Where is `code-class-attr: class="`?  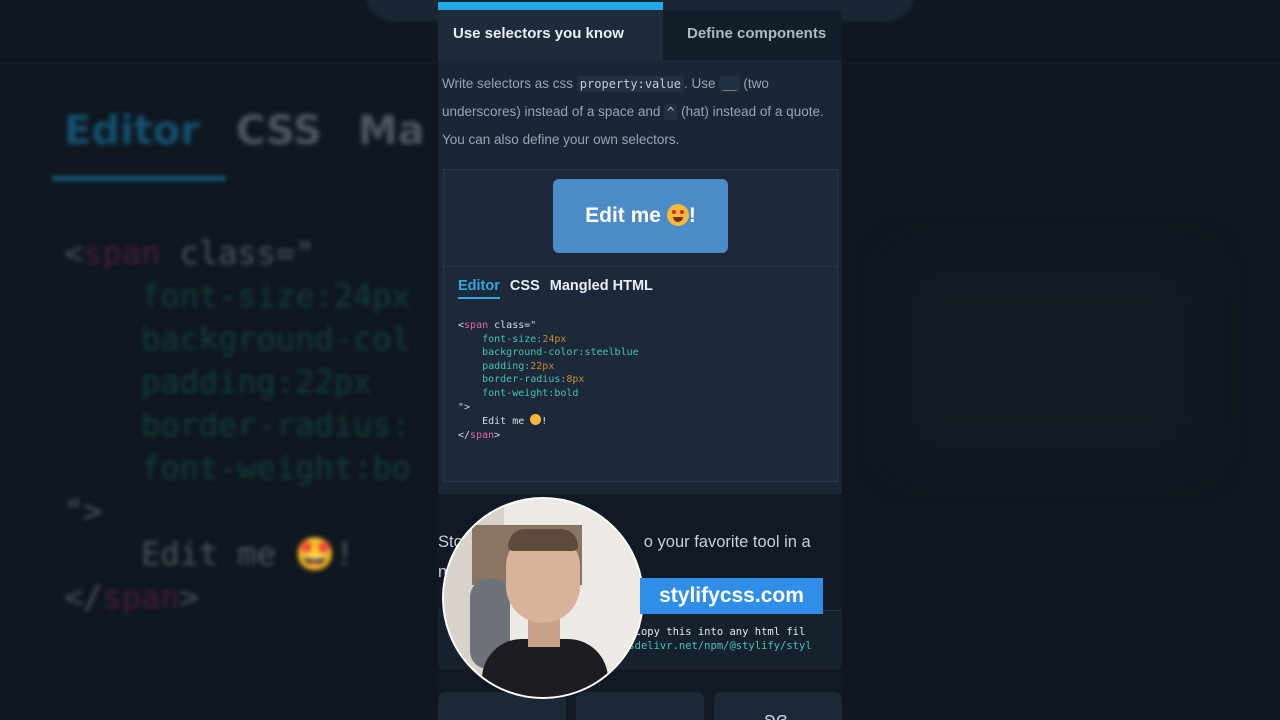 code-class-attr: class=" is located at coordinates (512, 325).